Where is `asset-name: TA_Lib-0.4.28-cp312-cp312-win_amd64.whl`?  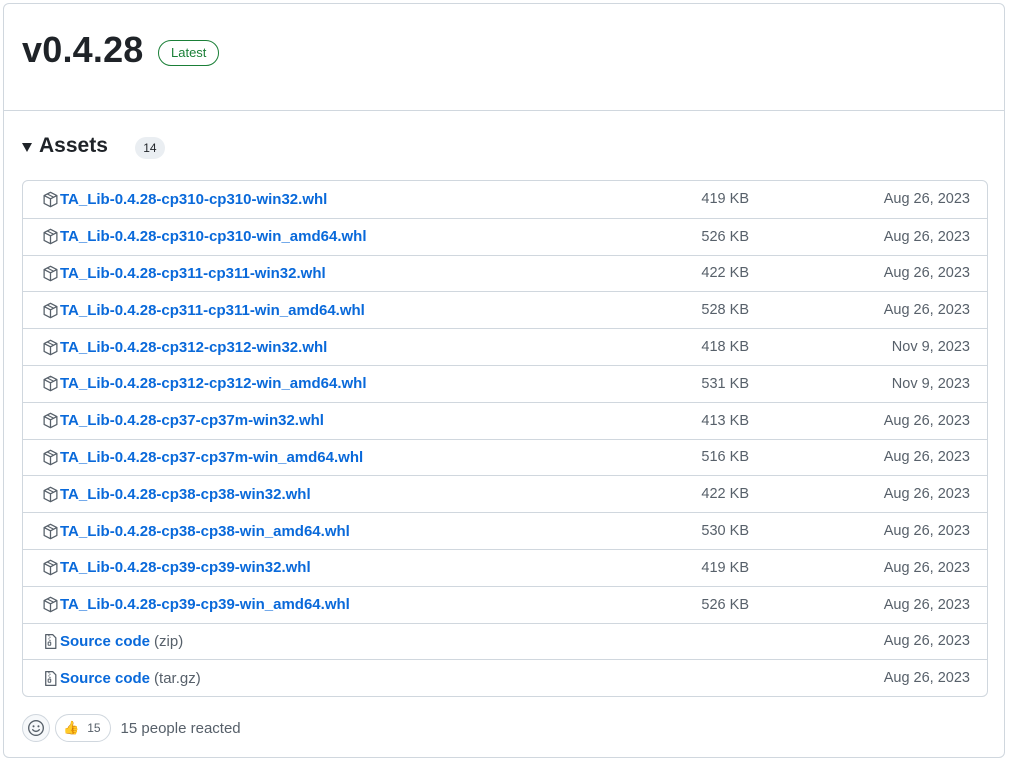 asset-name: TA_Lib-0.4.28-cp312-cp312-win_amd64.whl is located at coordinates (213, 384).